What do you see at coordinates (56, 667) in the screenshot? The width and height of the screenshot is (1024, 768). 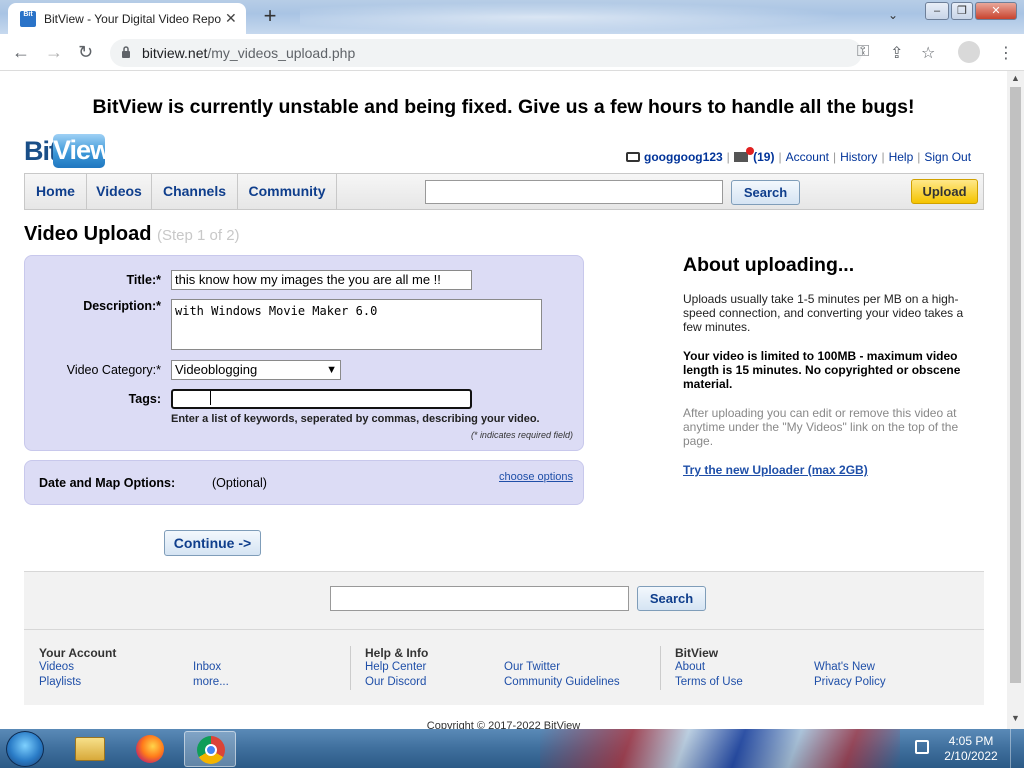 I see `footer-videos-link: Videos` at bounding box center [56, 667].